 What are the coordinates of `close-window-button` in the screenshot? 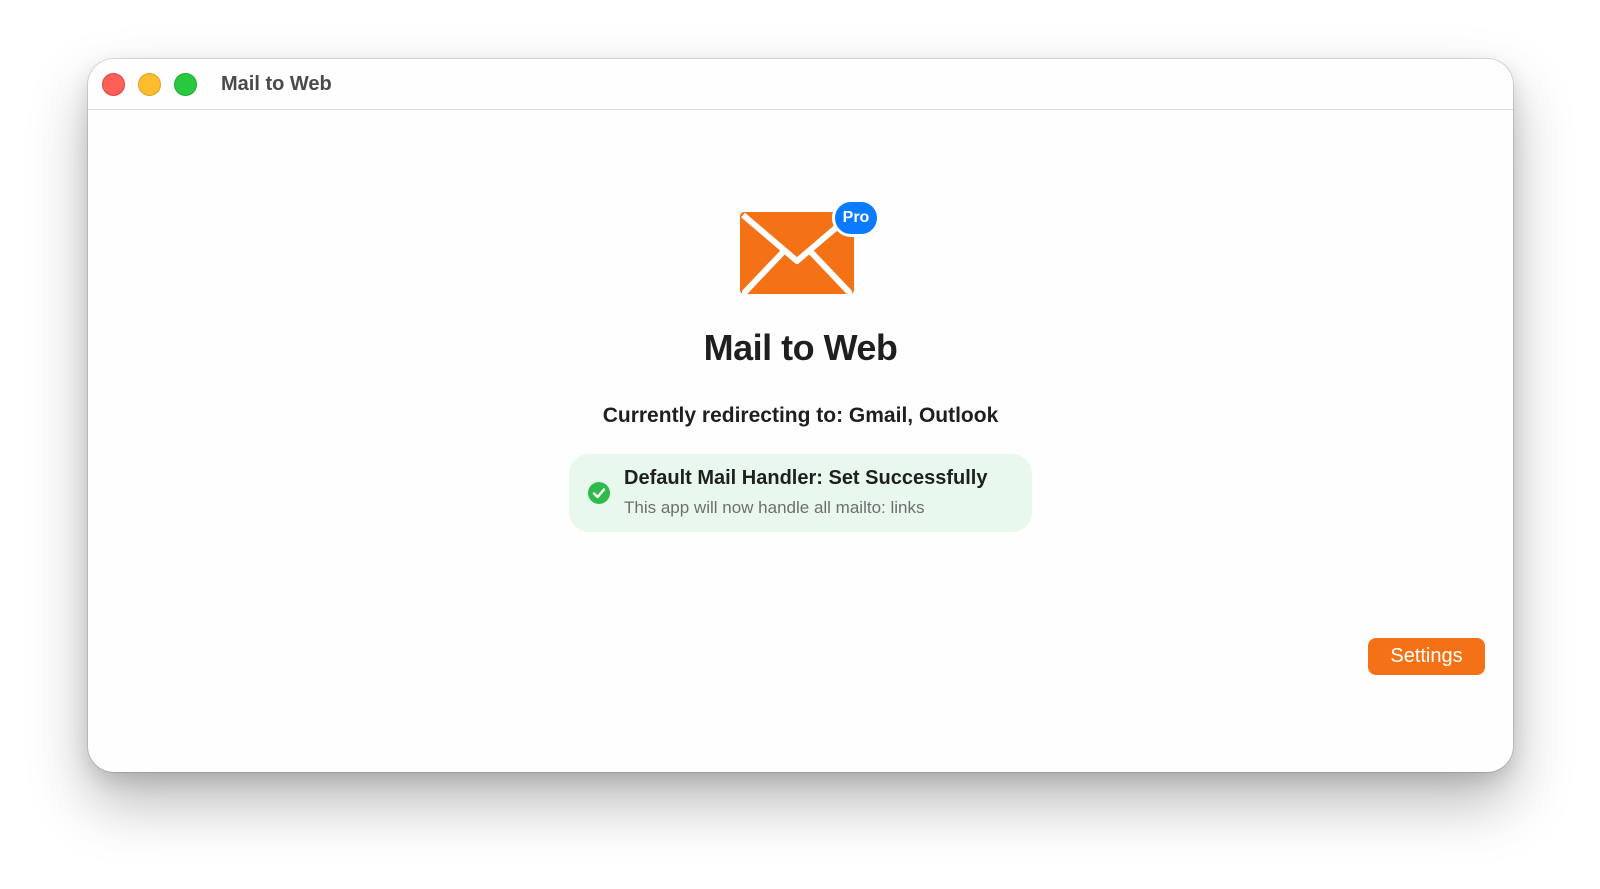 It's located at (113, 84).